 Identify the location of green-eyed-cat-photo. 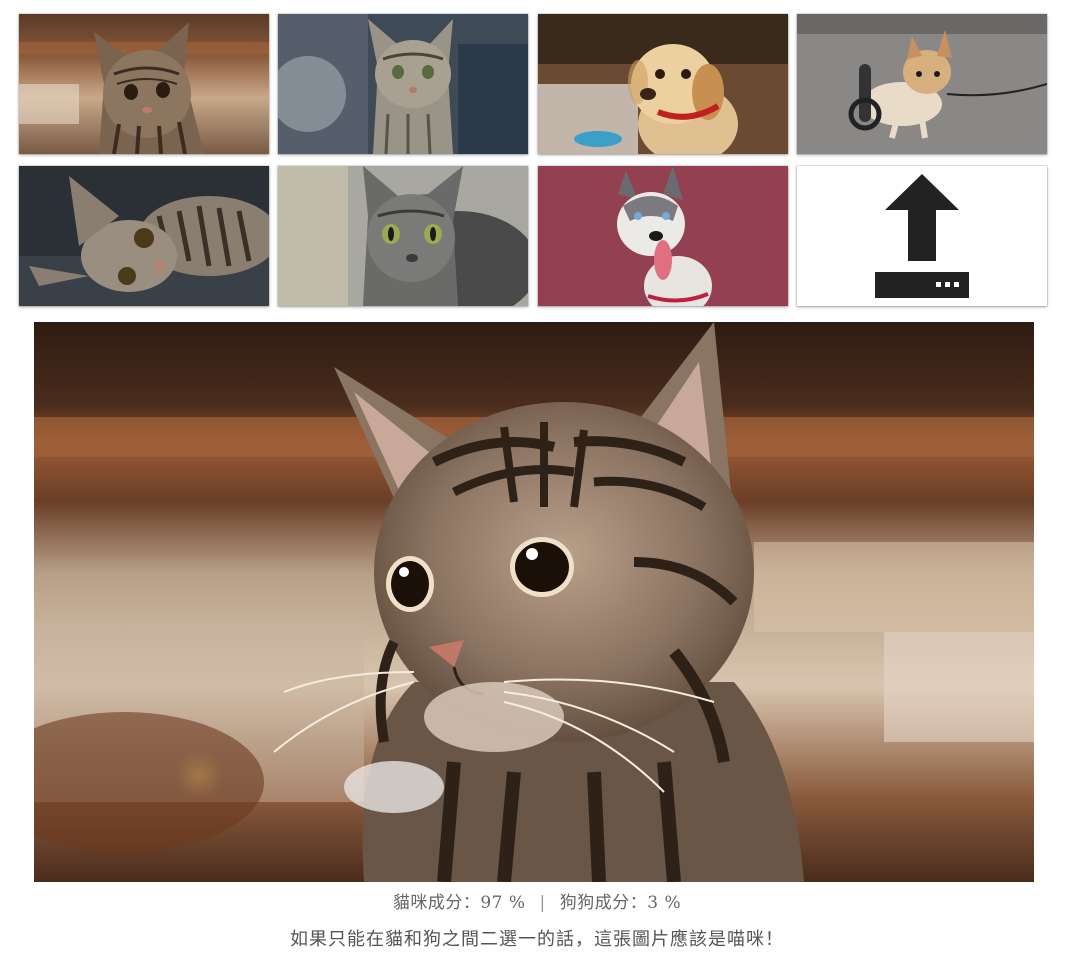
(403, 236).